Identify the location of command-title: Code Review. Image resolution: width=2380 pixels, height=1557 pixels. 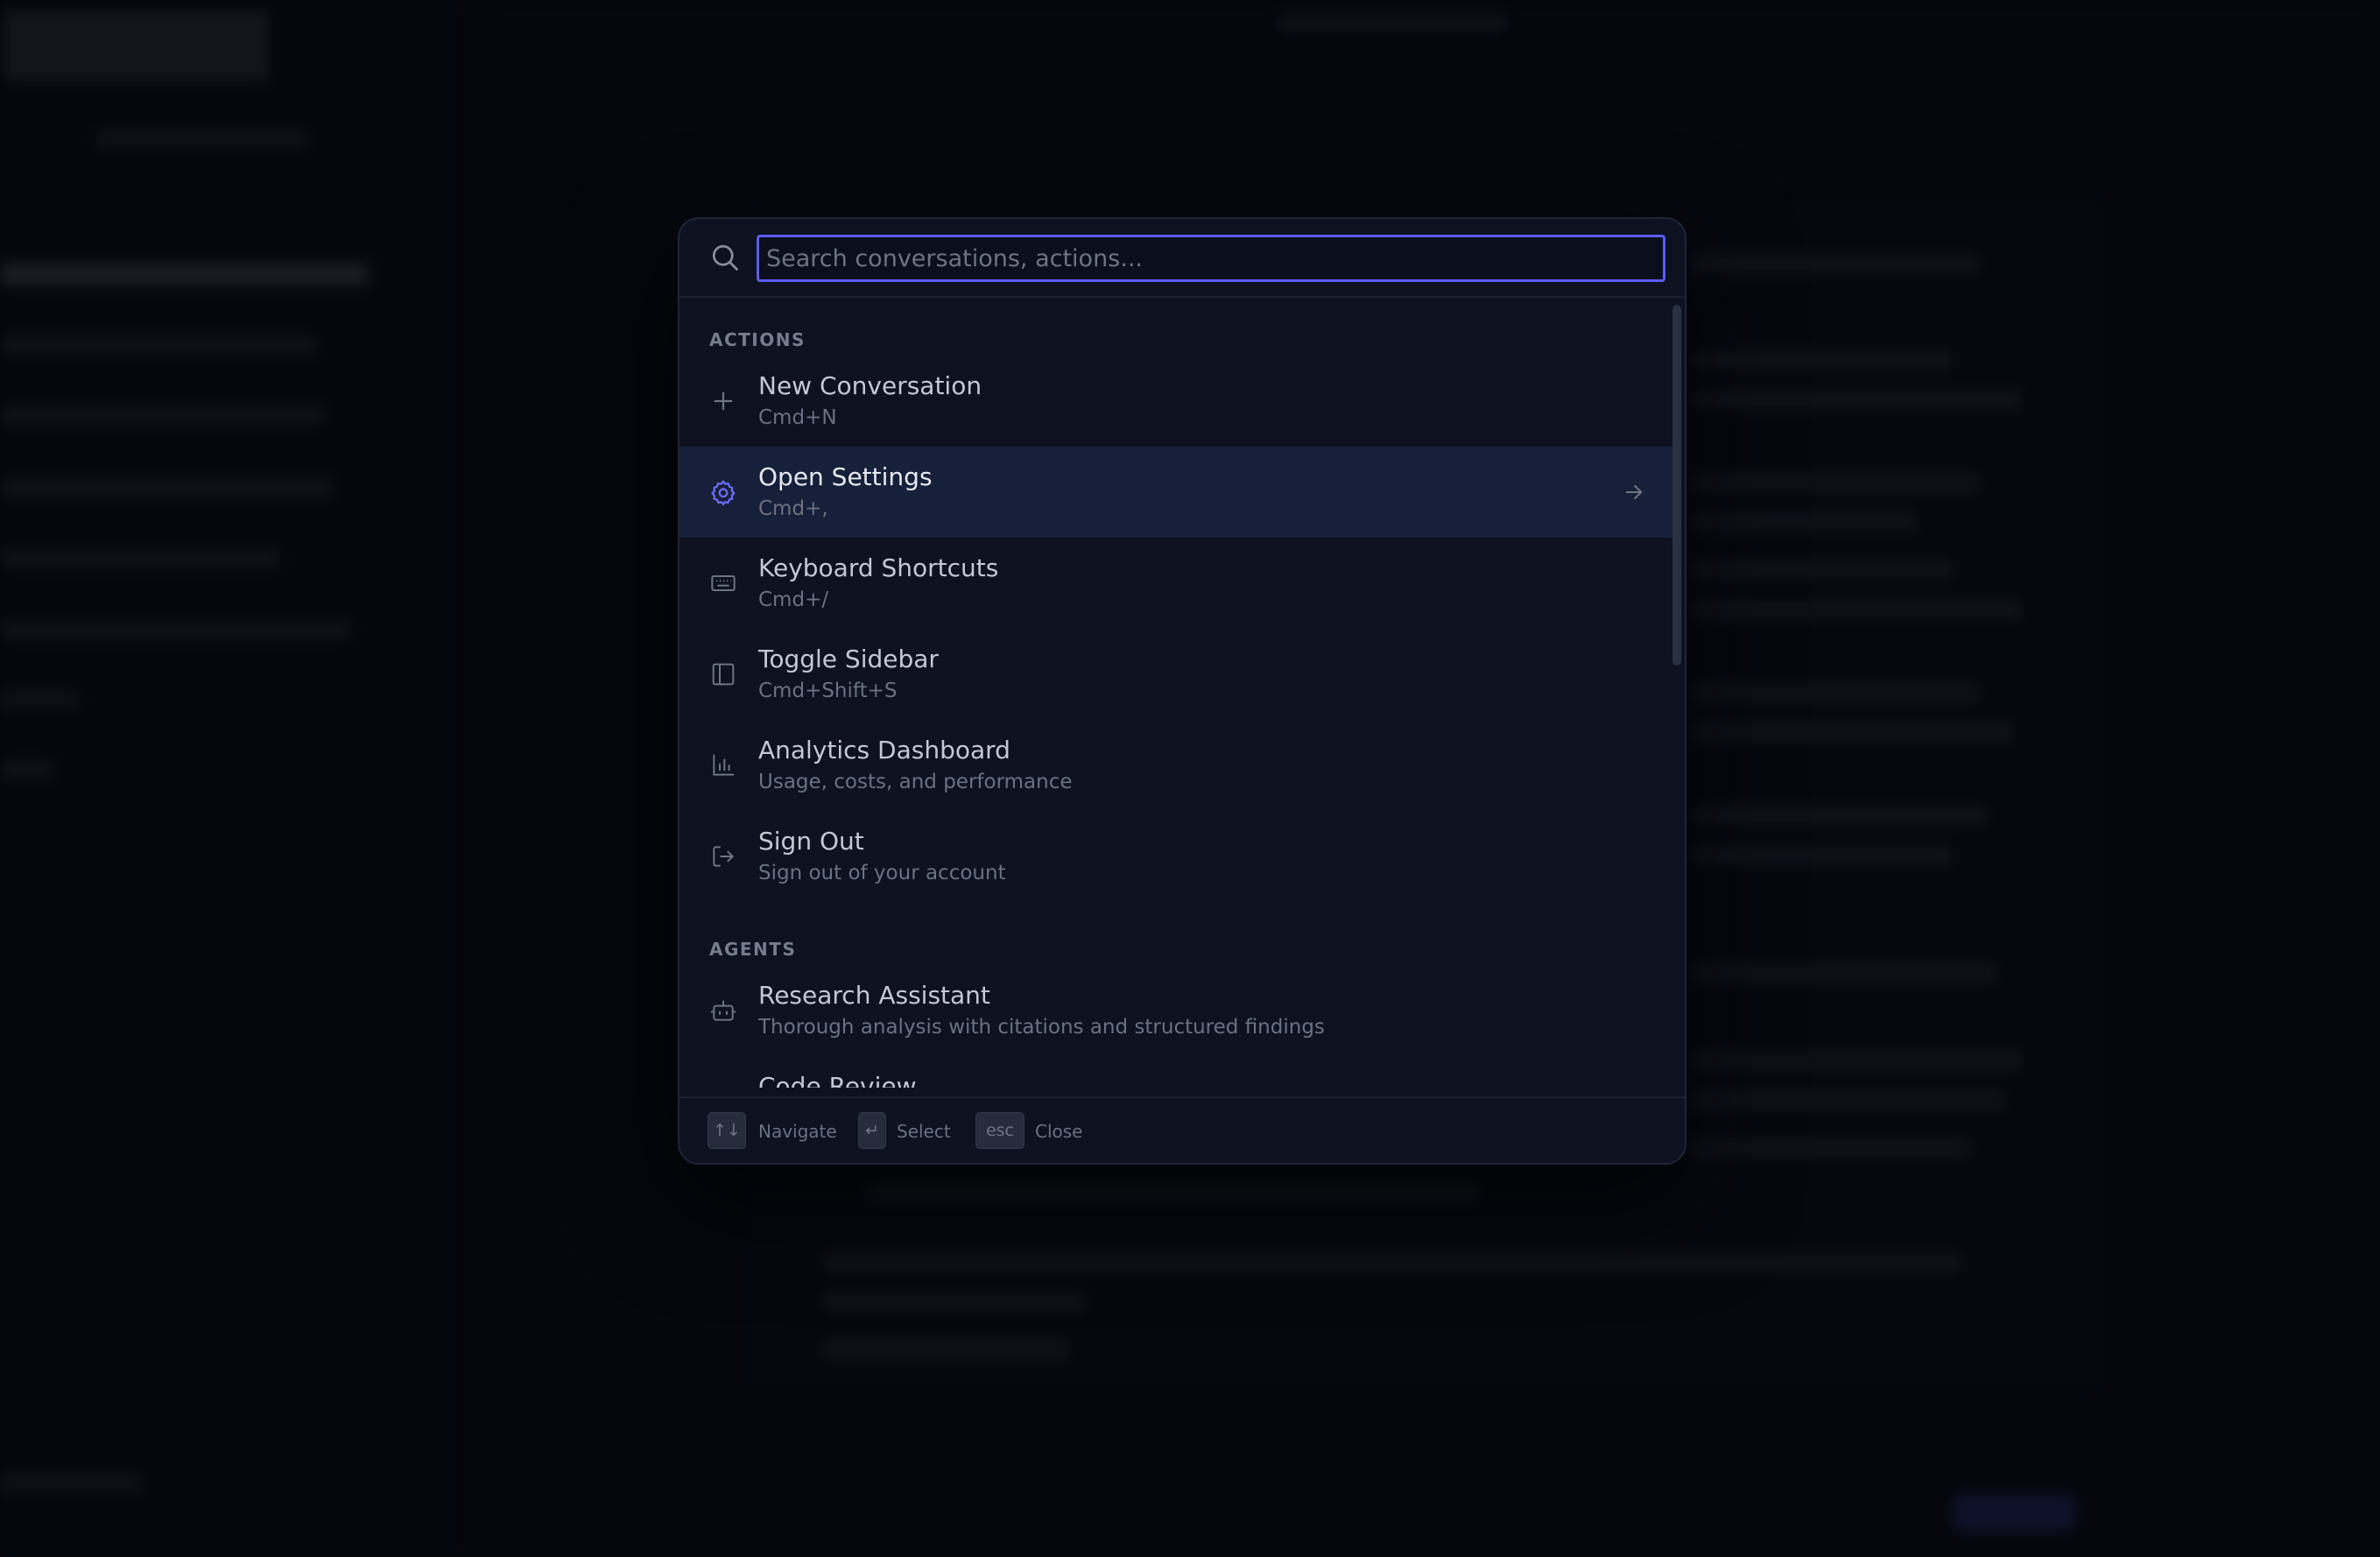
(837, 1080).